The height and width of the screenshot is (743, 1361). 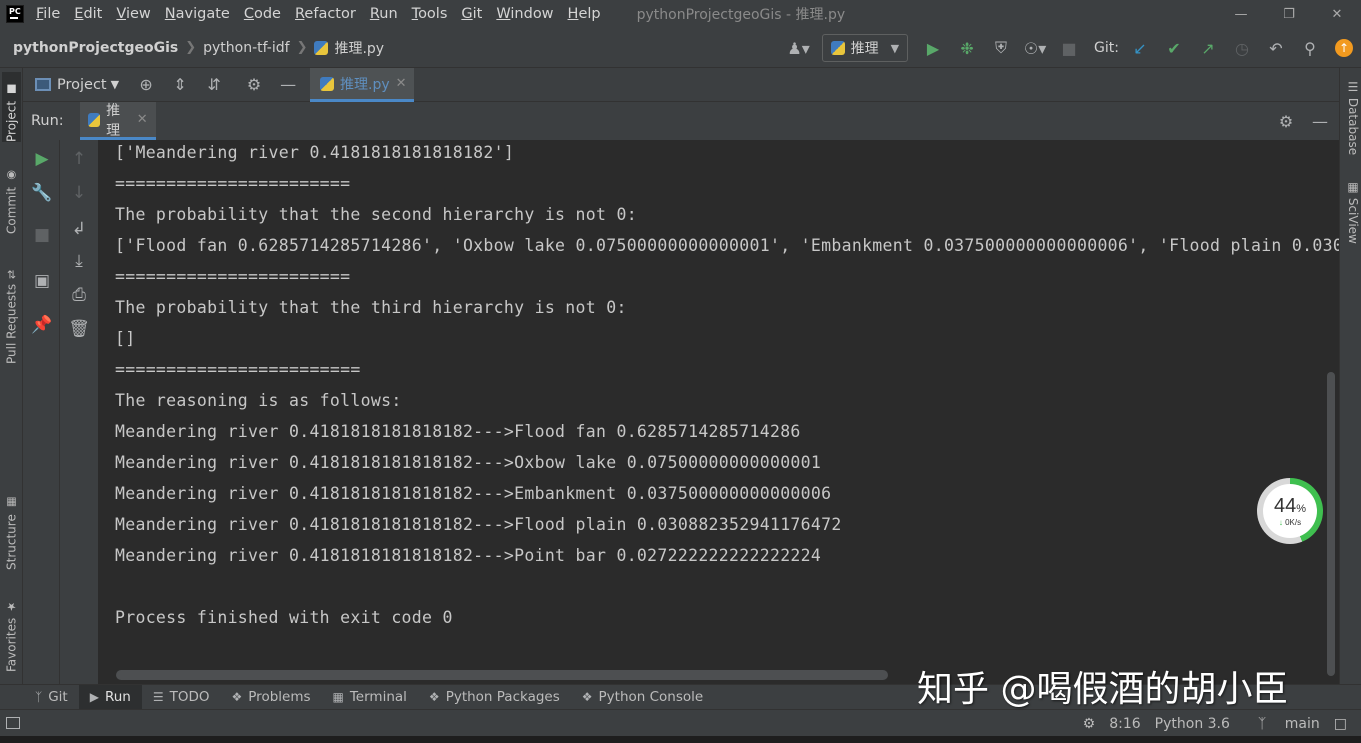 What do you see at coordinates (584, 14) in the screenshot?
I see `menu-help: Help` at bounding box center [584, 14].